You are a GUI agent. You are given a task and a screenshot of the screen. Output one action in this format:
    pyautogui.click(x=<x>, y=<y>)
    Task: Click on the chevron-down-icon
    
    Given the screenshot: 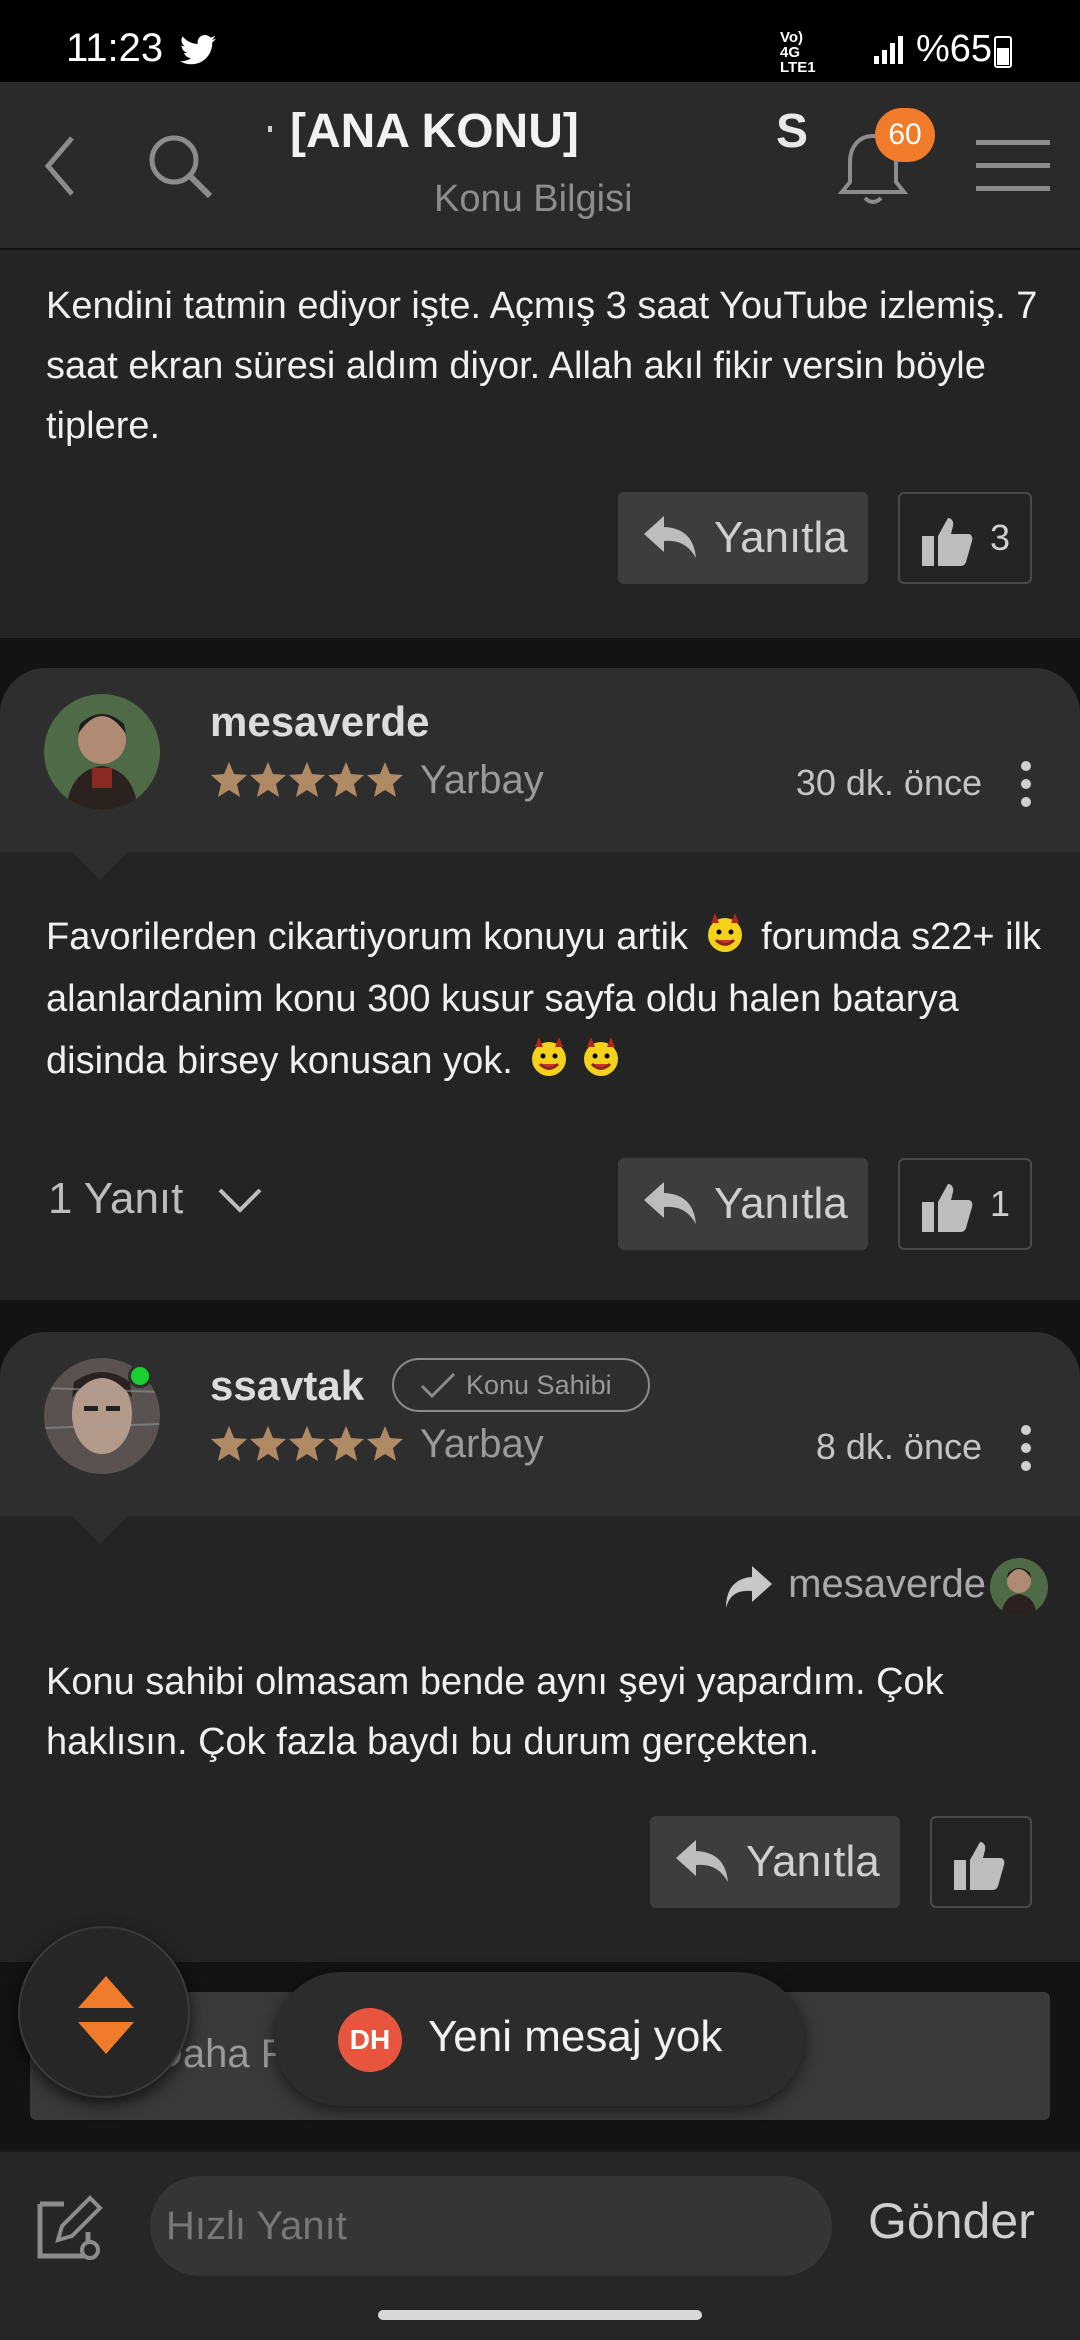 What is the action you would take?
    pyautogui.click(x=240, y=1200)
    